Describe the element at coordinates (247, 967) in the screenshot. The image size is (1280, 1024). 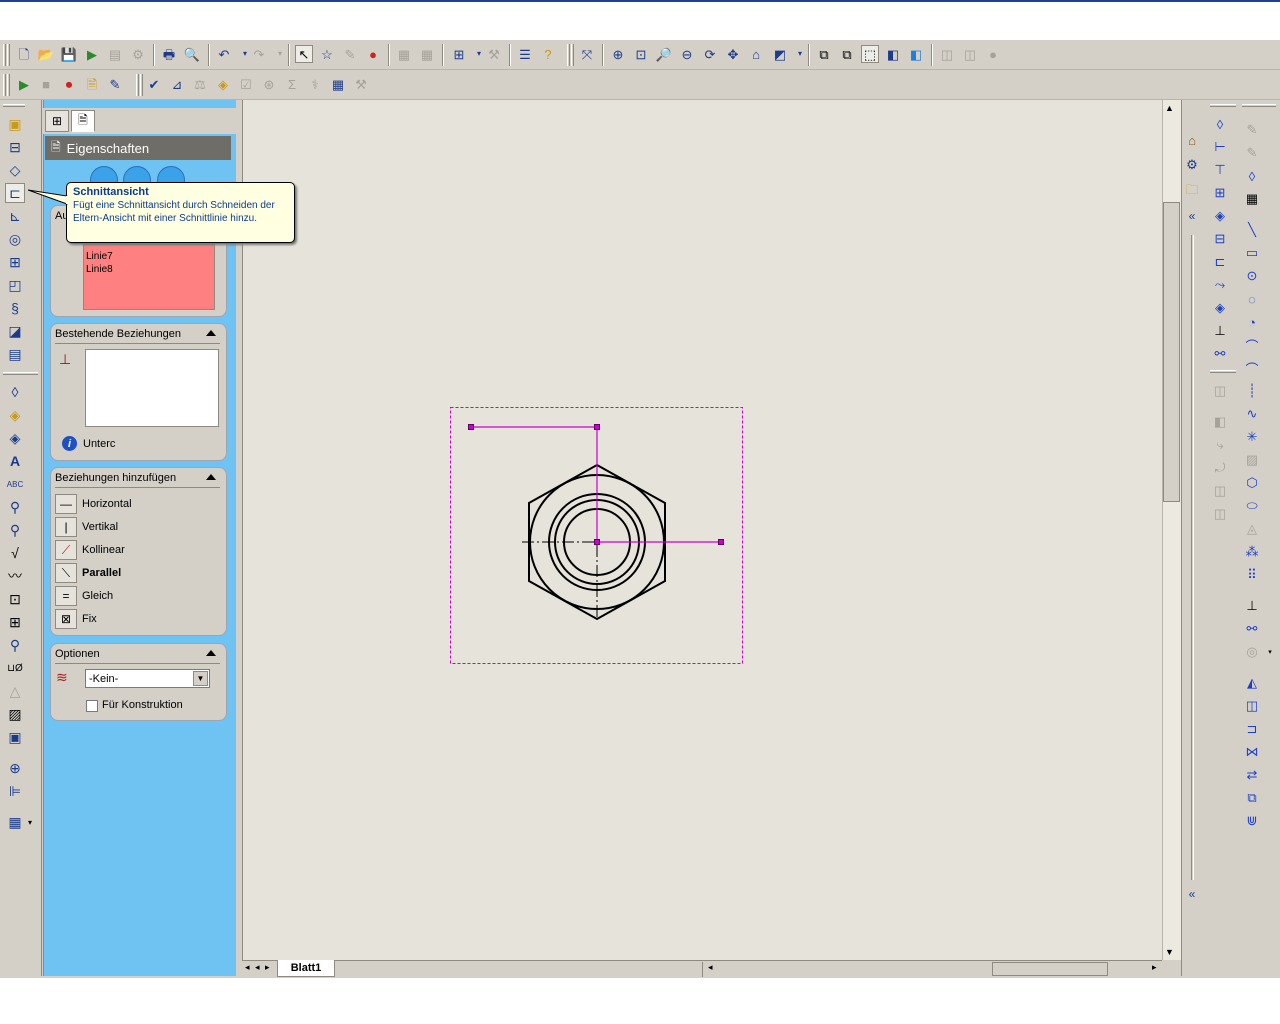
I see `first-sheet-icon: ◂` at that location.